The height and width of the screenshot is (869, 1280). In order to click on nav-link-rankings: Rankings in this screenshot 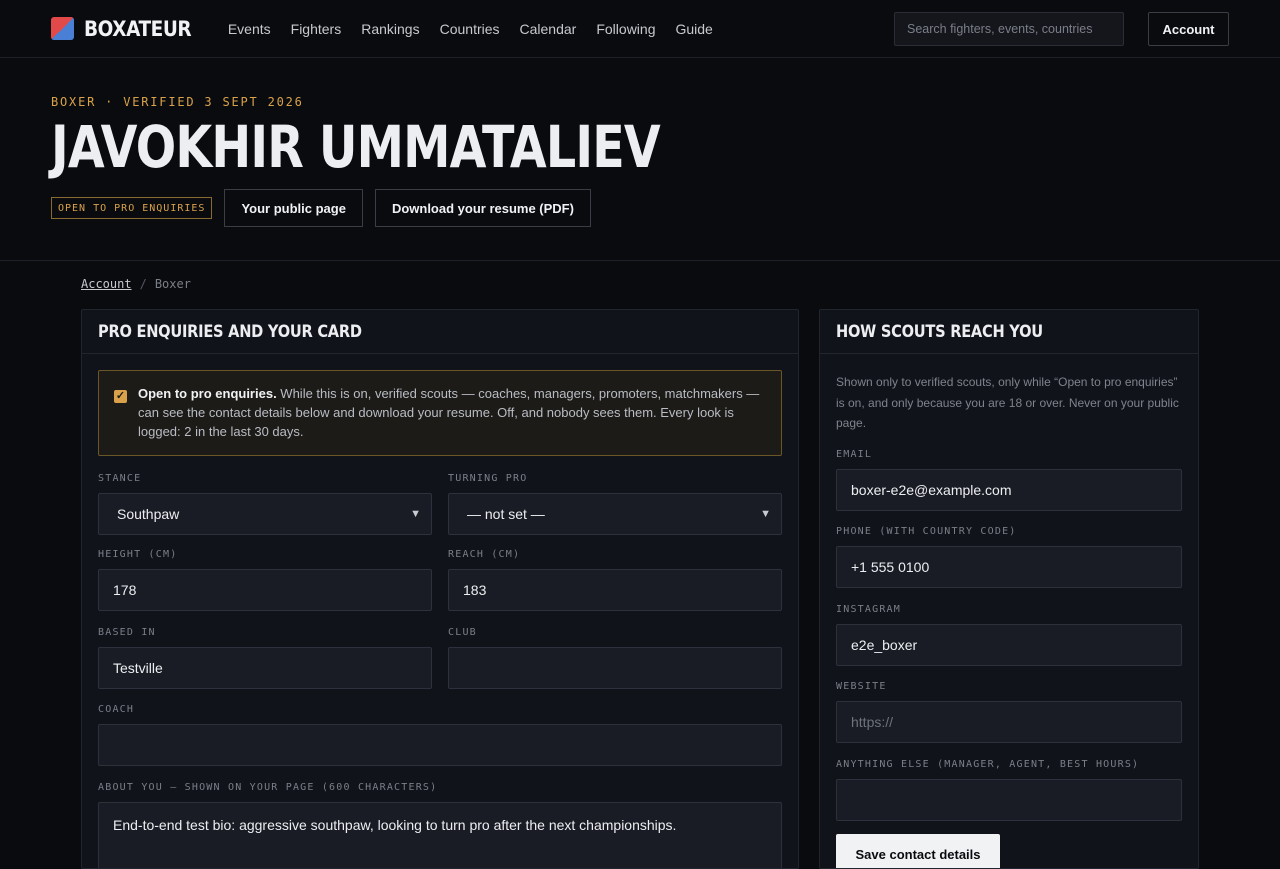, I will do `click(390, 29)`.